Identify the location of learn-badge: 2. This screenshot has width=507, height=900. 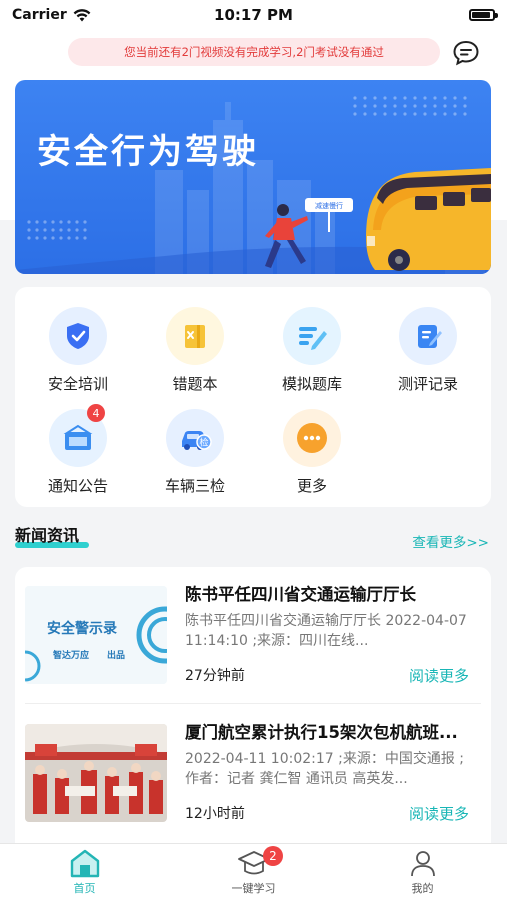
(273, 856).